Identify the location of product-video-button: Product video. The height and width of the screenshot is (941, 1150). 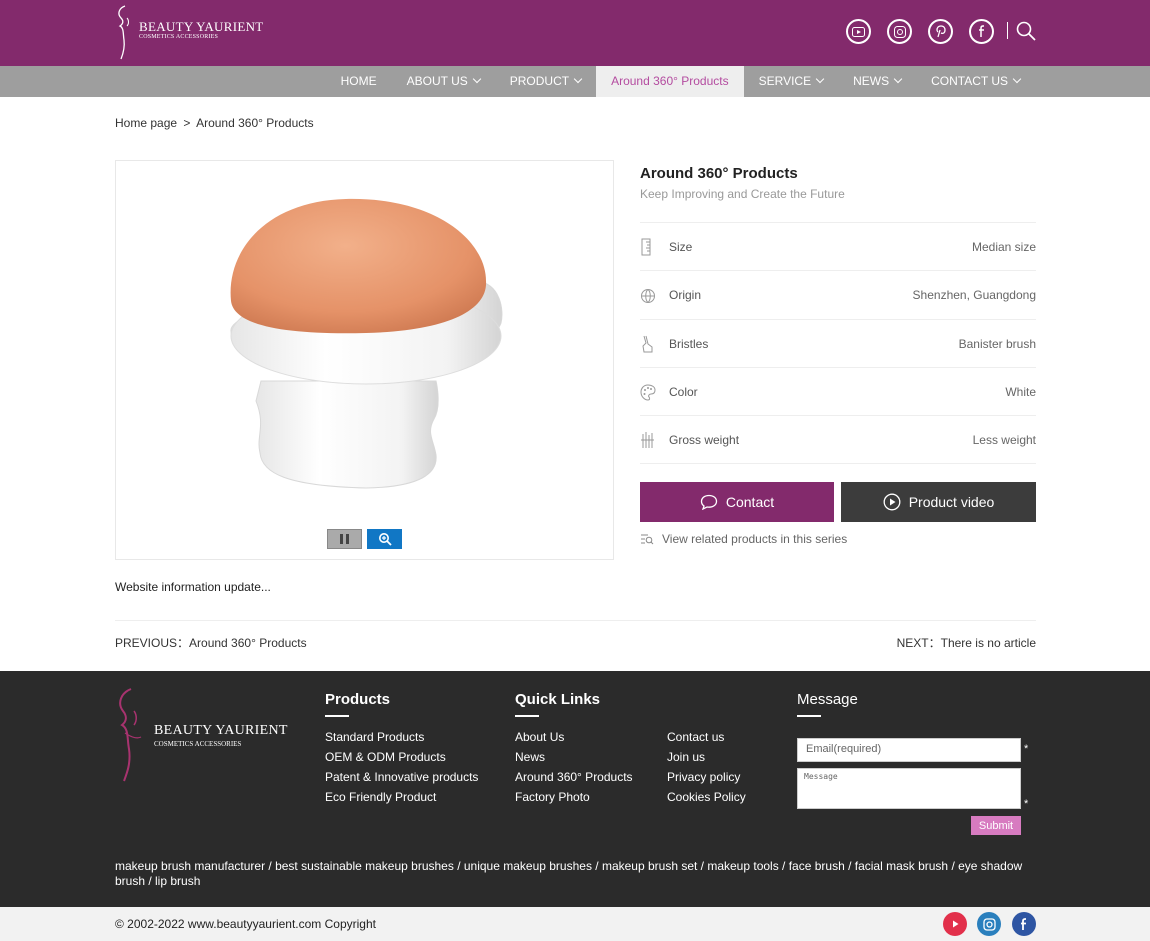
(938, 502).